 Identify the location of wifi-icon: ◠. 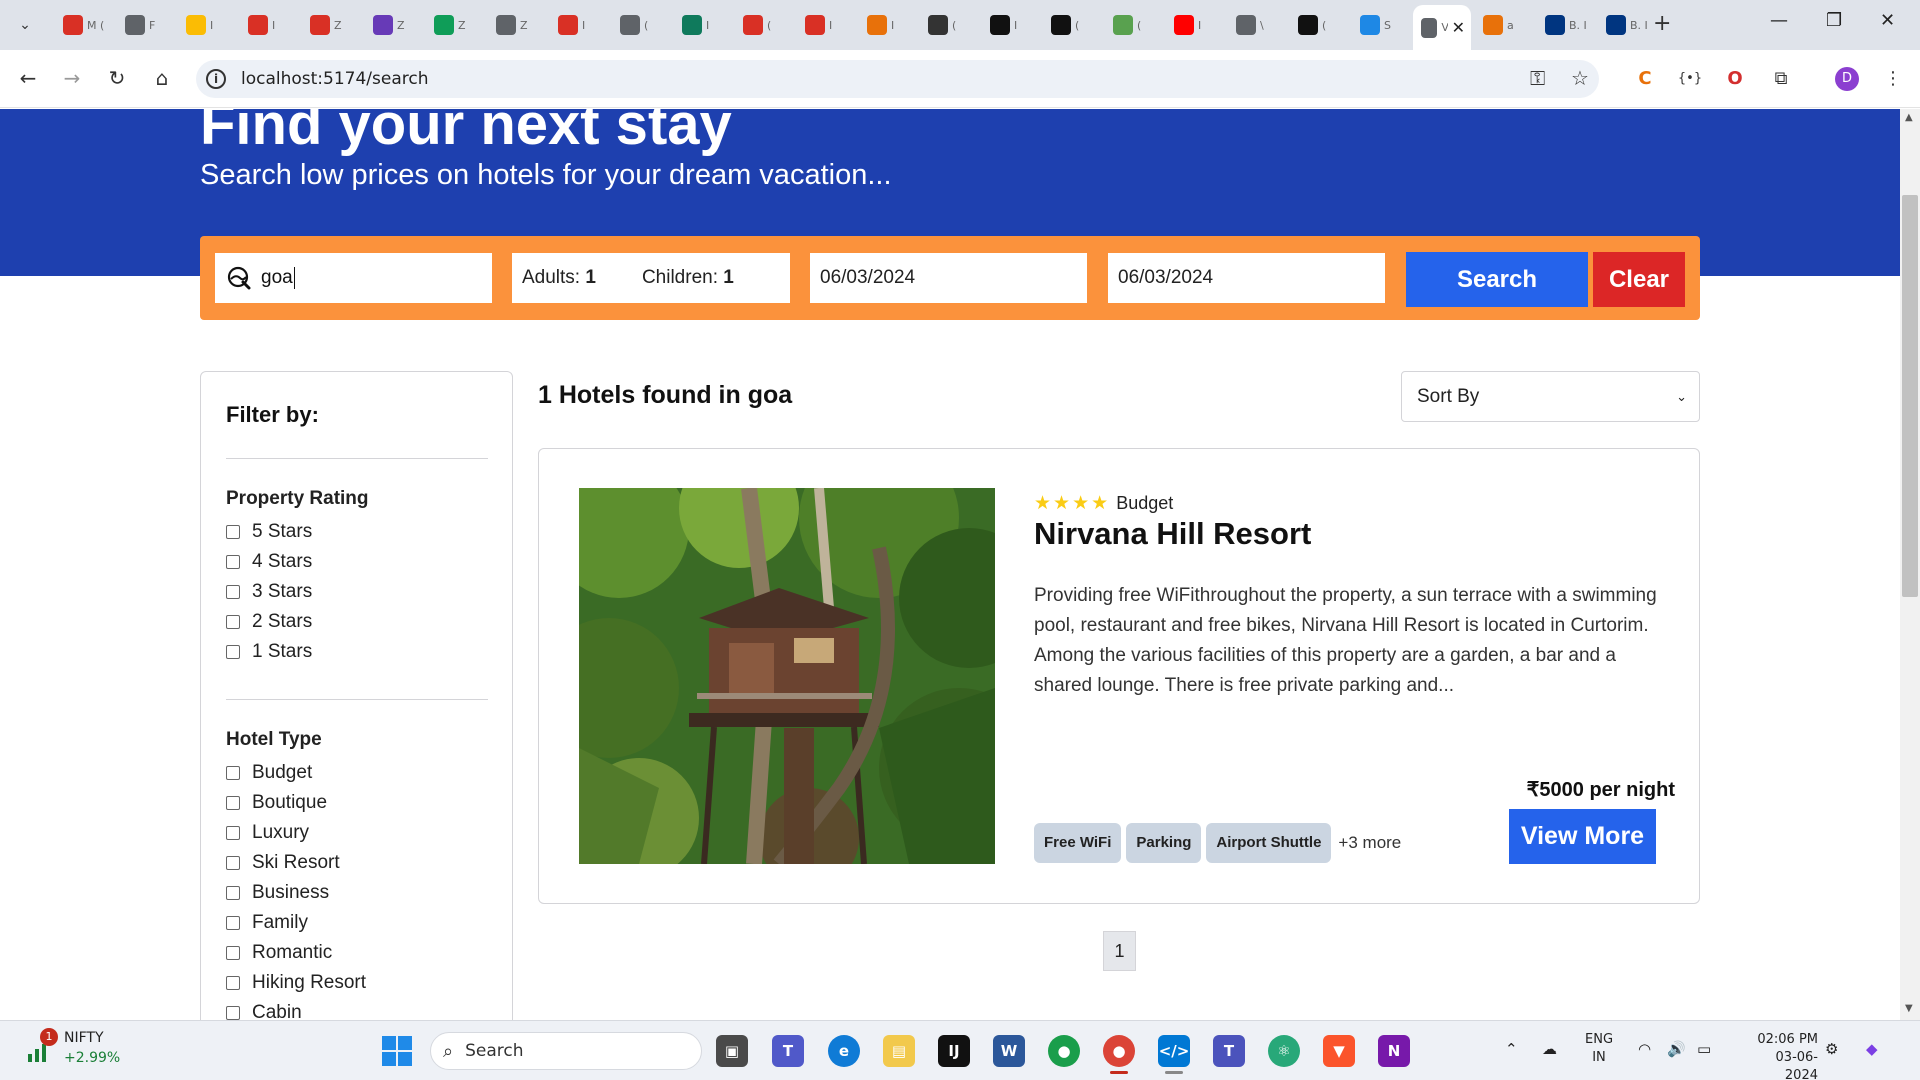
(1644, 1049).